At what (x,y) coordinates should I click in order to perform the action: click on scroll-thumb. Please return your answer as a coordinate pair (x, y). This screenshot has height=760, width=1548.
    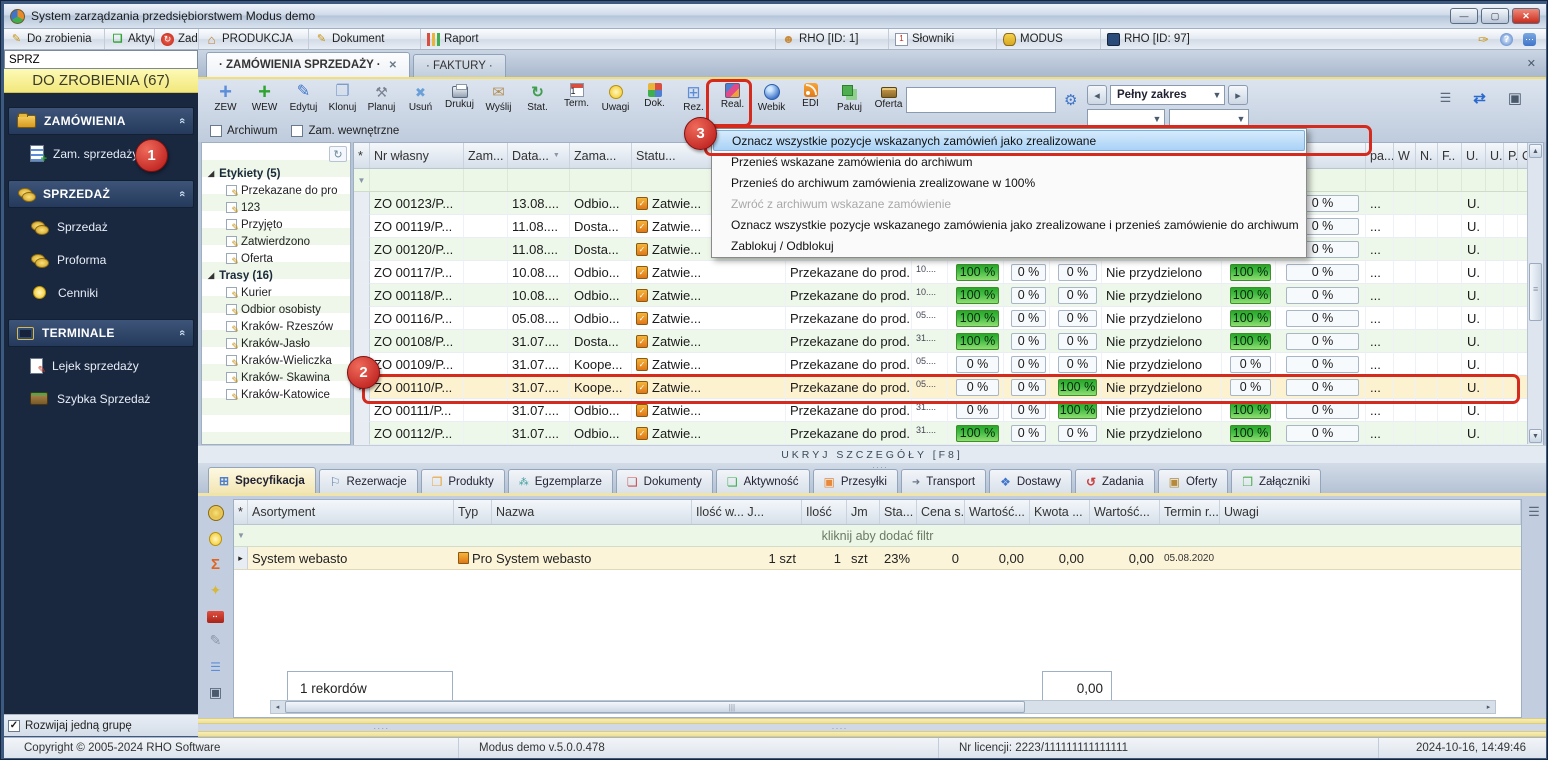
    Looking at the image, I should click on (1535, 292).